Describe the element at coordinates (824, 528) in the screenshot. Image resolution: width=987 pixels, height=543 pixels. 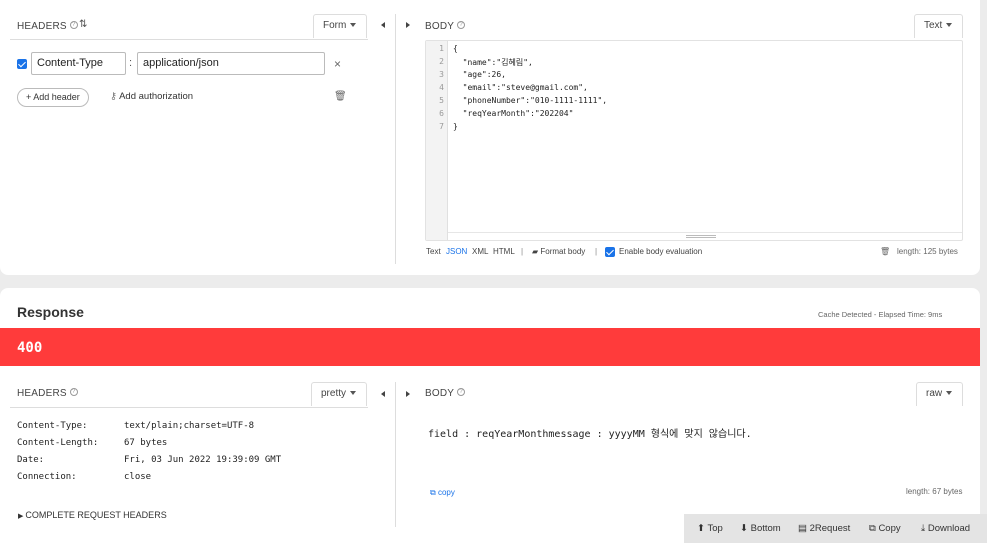
I see `to-request-button: ▤ 2Request` at that location.